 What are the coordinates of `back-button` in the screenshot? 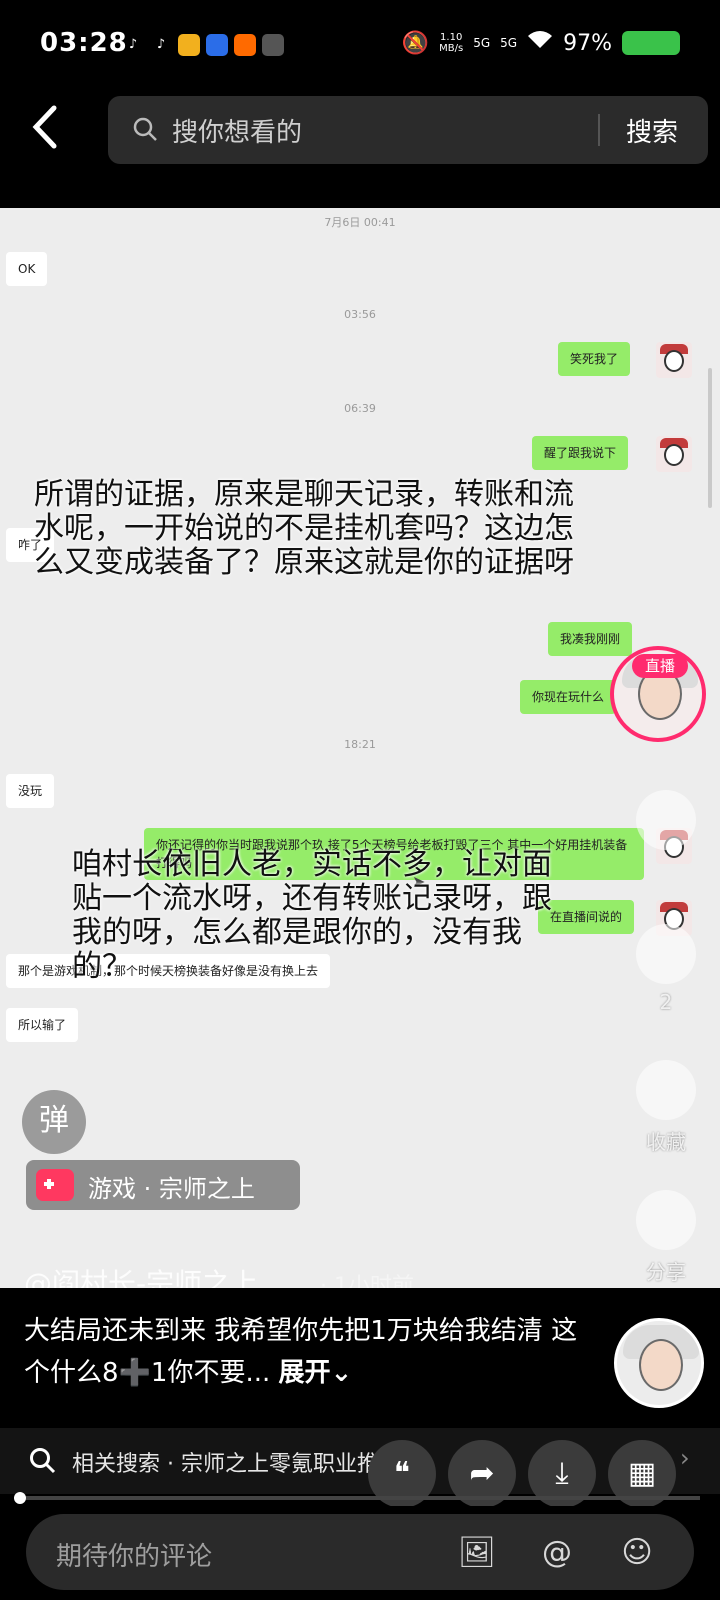 It's located at (52, 129).